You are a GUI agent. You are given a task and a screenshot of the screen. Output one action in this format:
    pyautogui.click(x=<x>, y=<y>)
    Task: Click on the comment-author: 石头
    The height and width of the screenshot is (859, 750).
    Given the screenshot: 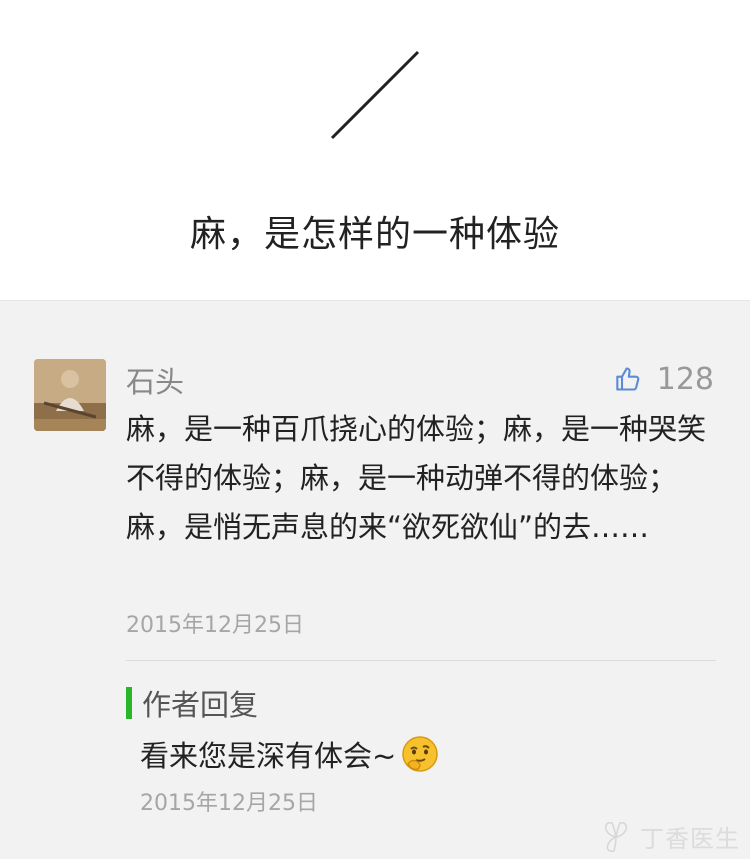 What is the action you would take?
    pyautogui.click(x=155, y=380)
    